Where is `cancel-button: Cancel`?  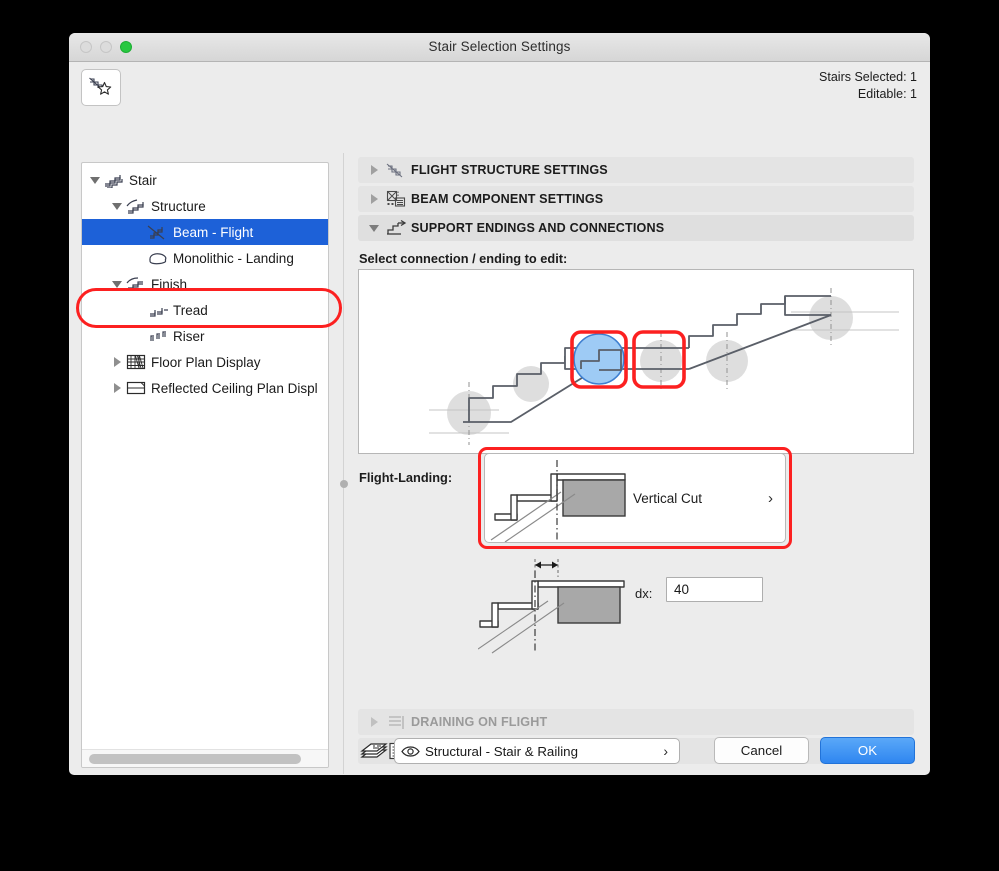 cancel-button: Cancel is located at coordinates (761, 750).